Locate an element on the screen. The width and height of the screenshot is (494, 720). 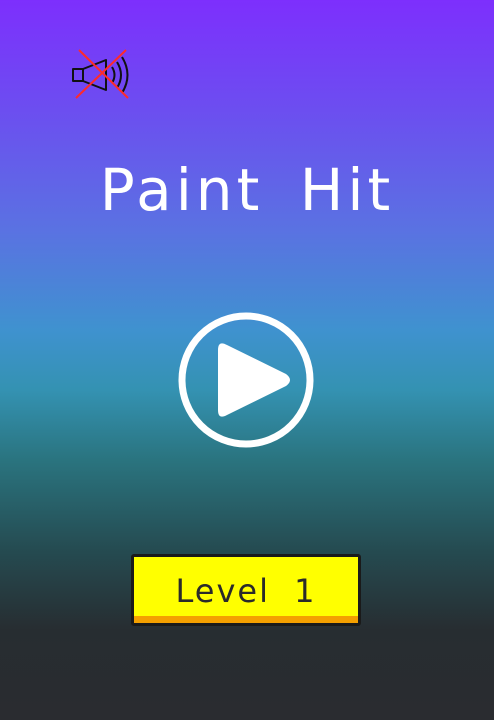
game-title: Paint Hit is located at coordinates (247, 190).